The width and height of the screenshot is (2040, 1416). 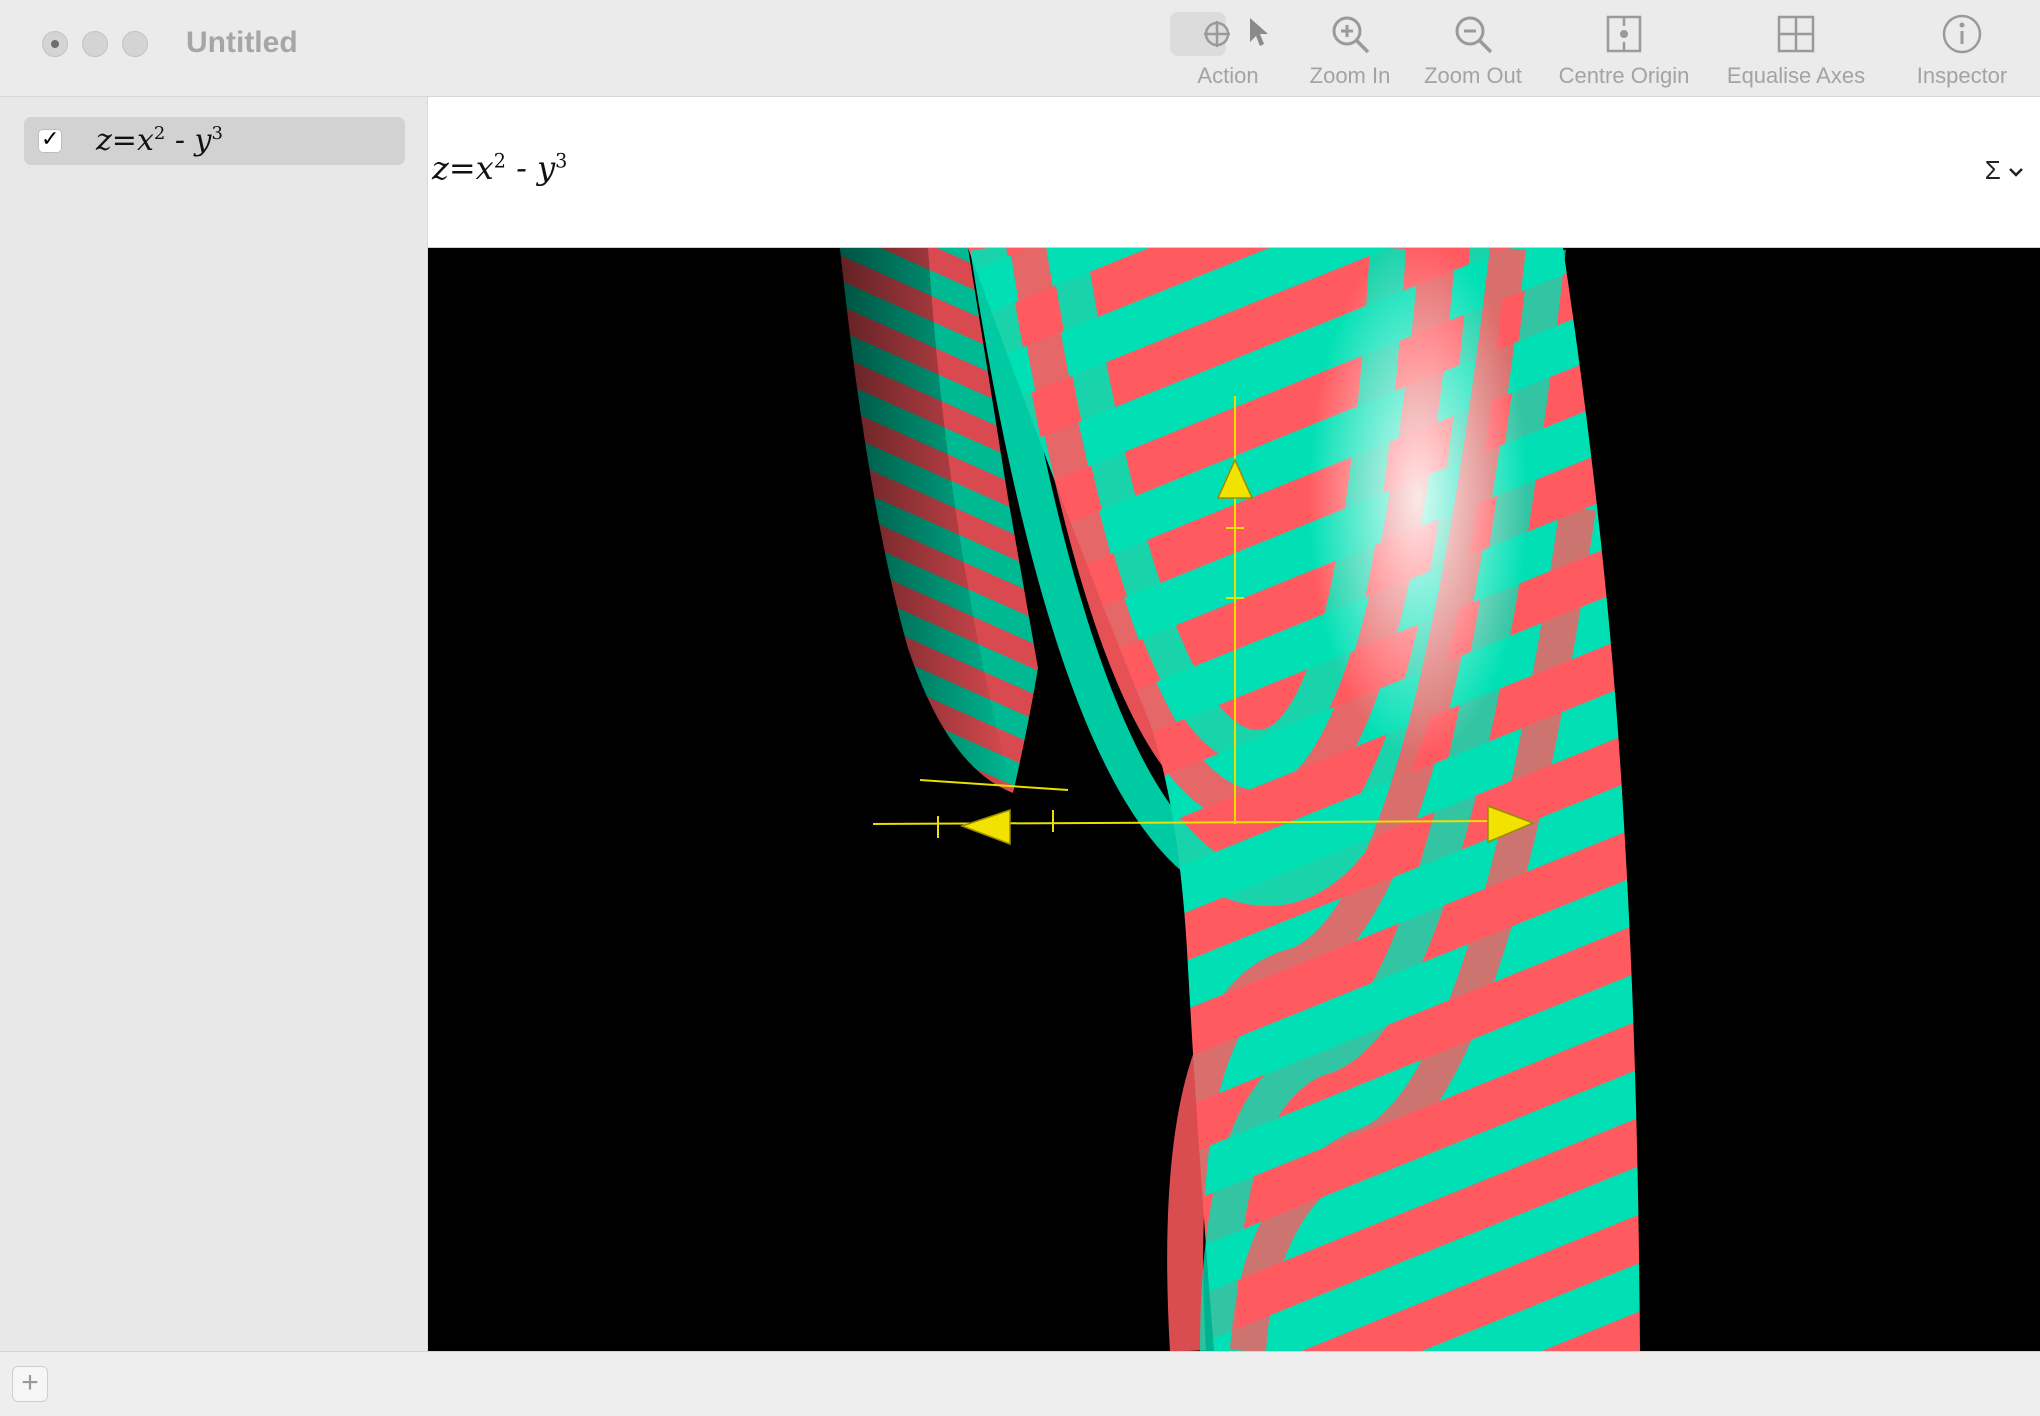 I want to click on toolbar-inspector: Inspector, so click(x=1962, y=48).